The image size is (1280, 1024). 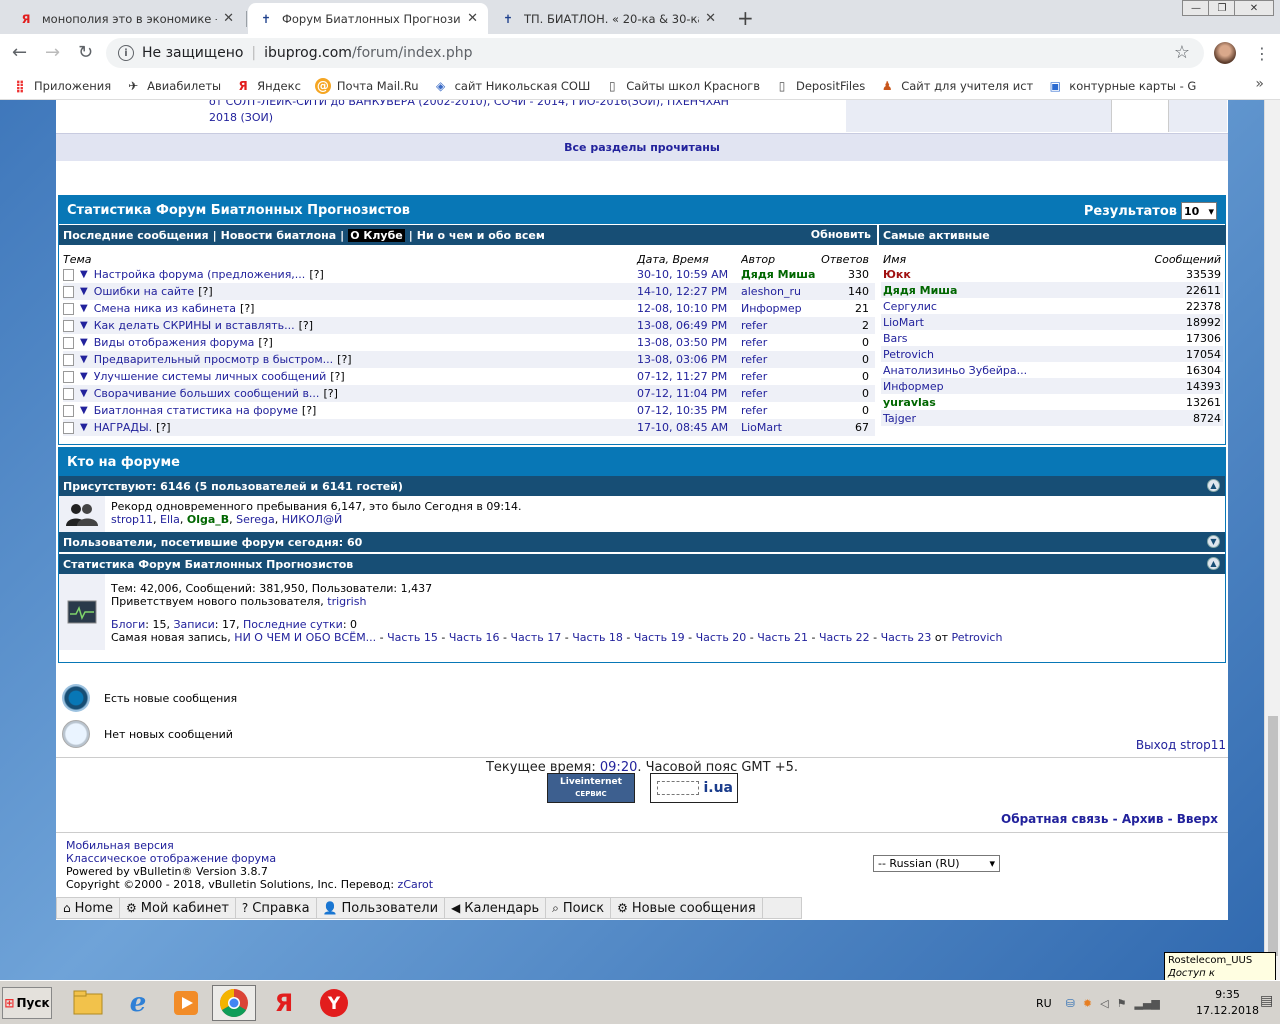 I want to click on tab-biathlon: ✝ ТП. БИАТЛОН. « 20-ка & 30-ка ». С ✕, so click(x=608, y=18).